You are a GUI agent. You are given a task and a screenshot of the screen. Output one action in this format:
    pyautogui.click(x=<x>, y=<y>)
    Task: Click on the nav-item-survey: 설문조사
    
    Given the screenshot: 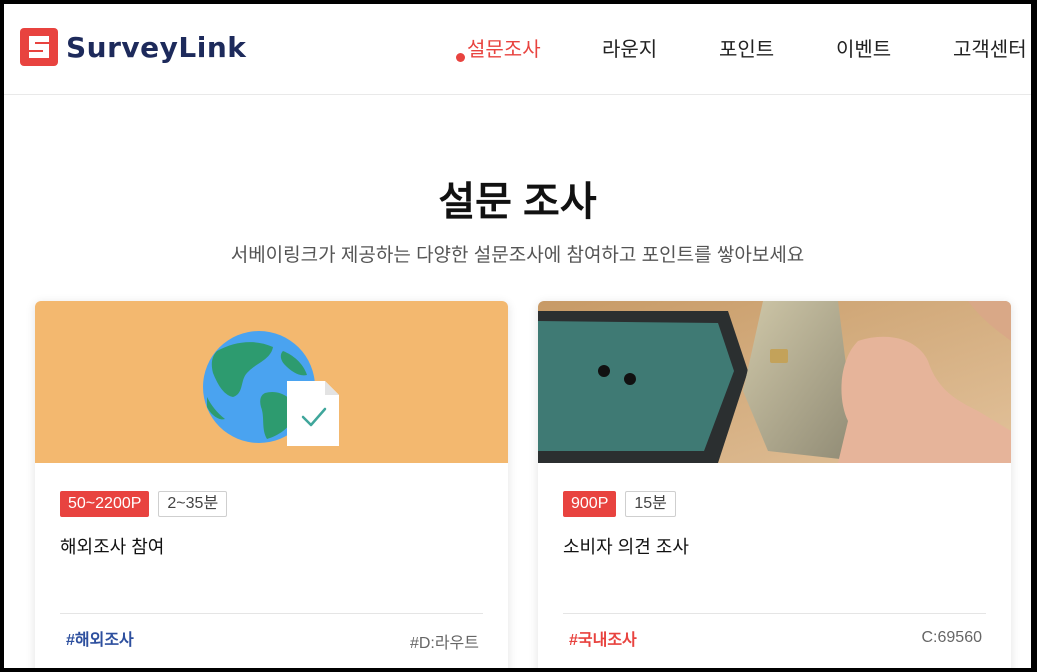 What is the action you would take?
    pyautogui.click(x=504, y=47)
    